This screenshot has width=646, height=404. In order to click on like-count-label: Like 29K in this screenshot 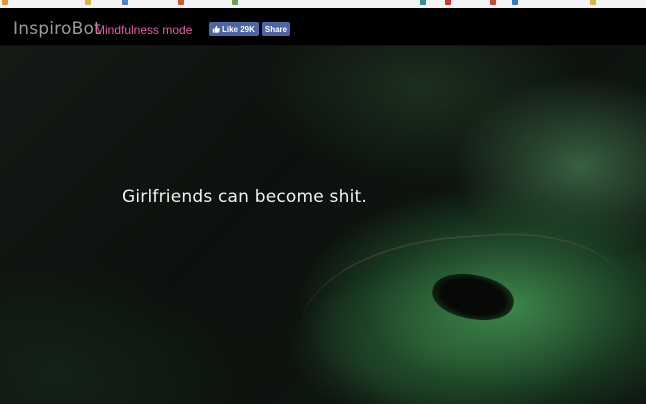, I will do `click(238, 29)`.